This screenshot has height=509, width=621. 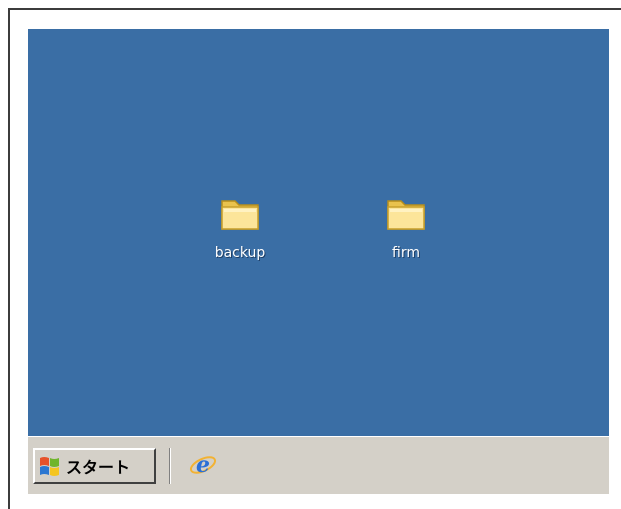 I want to click on window-frame-top, so click(x=314, y=9).